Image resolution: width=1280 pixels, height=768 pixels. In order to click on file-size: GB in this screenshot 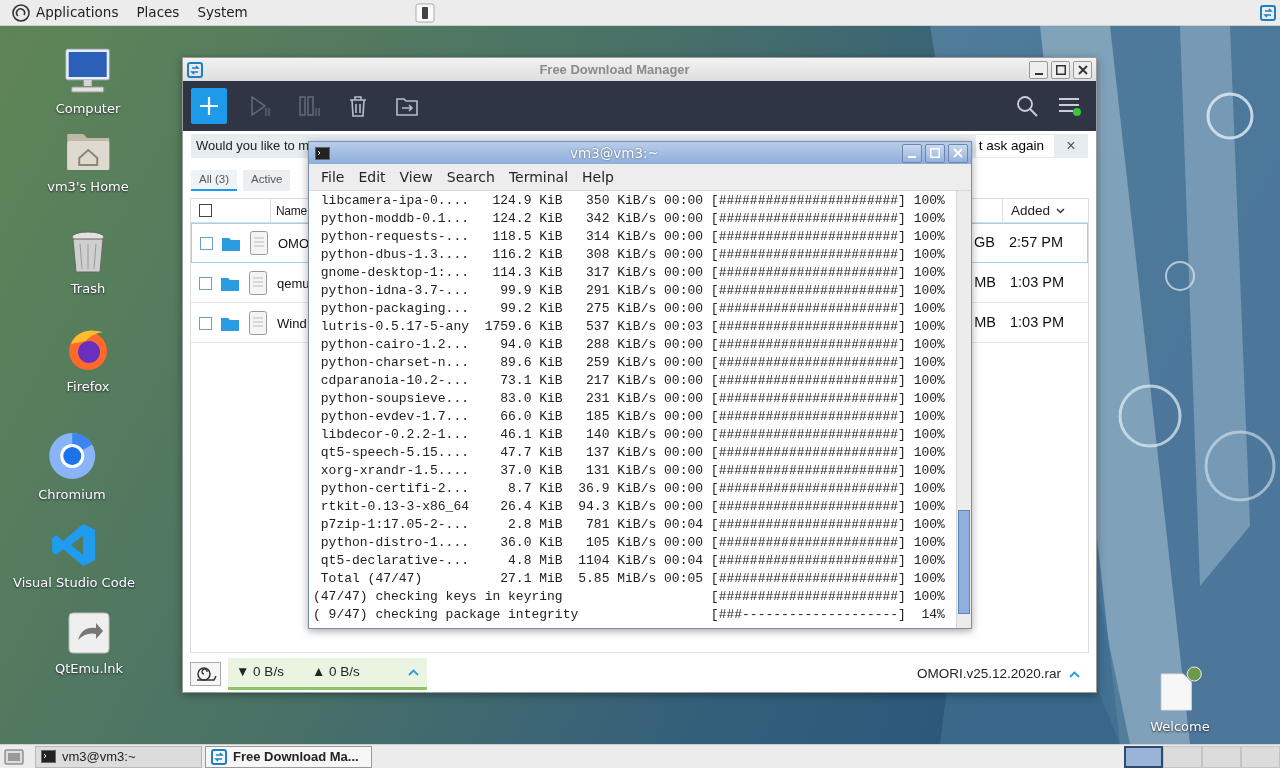, I will do `click(984, 243)`.